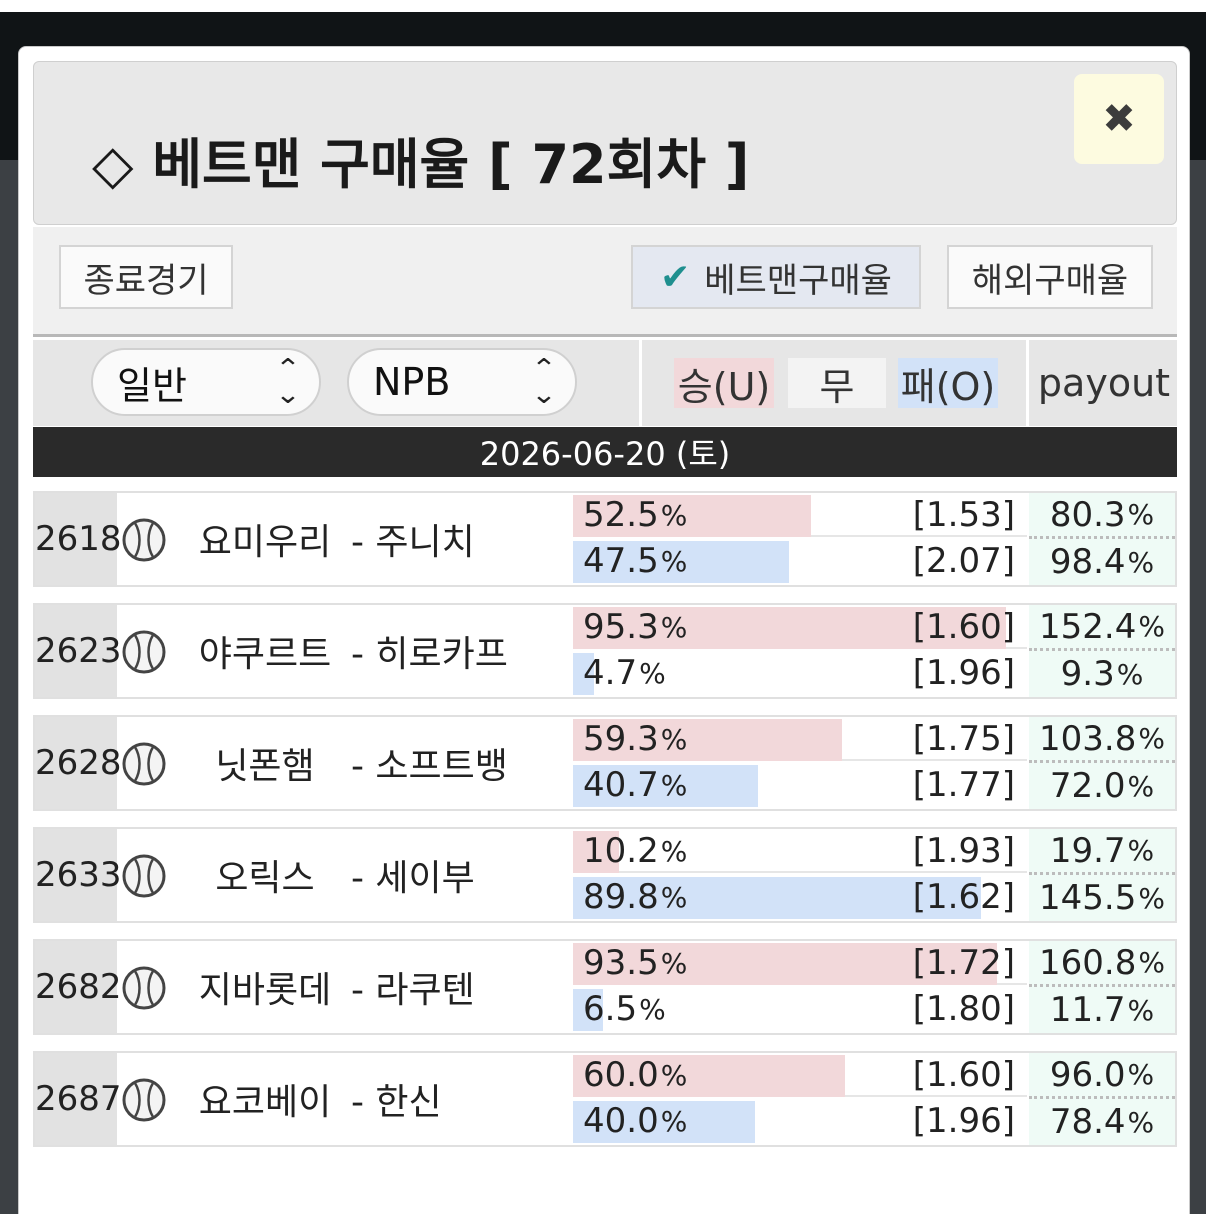 The width and height of the screenshot is (1206, 1214). I want to click on payout-cell: 103.8% 72.0%, so click(1102, 763).